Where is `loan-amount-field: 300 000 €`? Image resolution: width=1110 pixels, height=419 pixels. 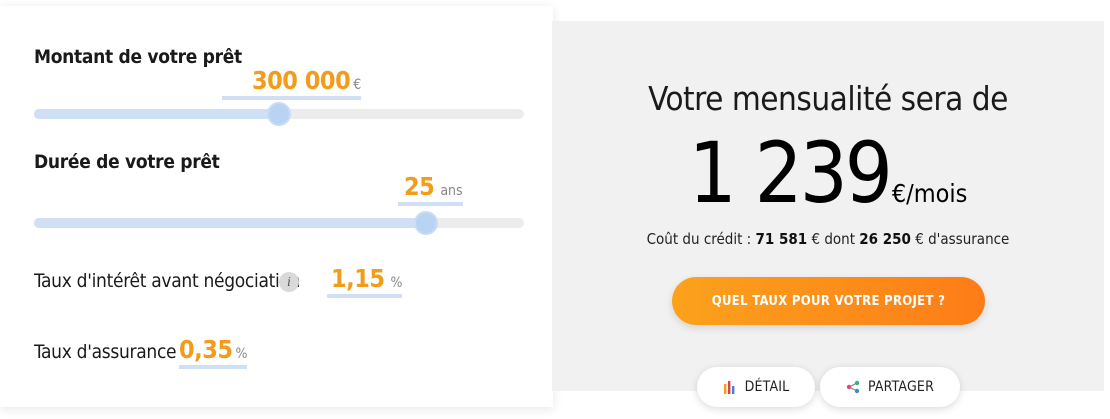 loan-amount-field: 300 000 € is located at coordinates (292, 83).